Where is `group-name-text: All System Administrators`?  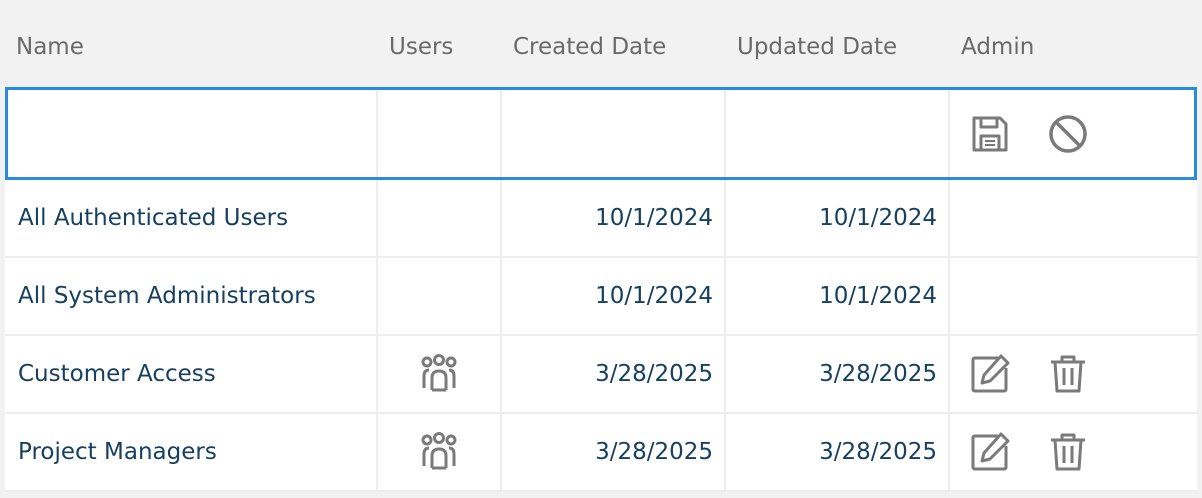 group-name-text: All System Administrators is located at coordinates (167, 296).